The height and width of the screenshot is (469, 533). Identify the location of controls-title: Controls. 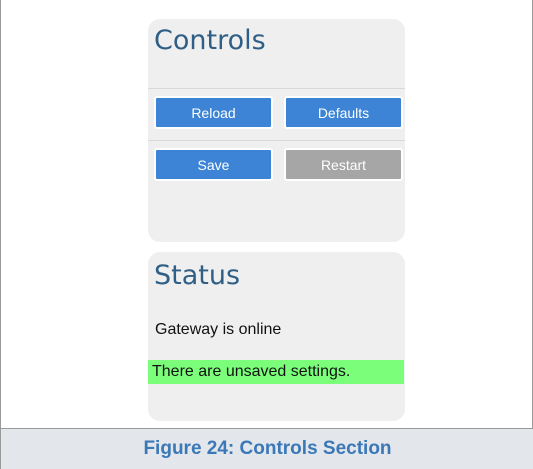
(210, 40).